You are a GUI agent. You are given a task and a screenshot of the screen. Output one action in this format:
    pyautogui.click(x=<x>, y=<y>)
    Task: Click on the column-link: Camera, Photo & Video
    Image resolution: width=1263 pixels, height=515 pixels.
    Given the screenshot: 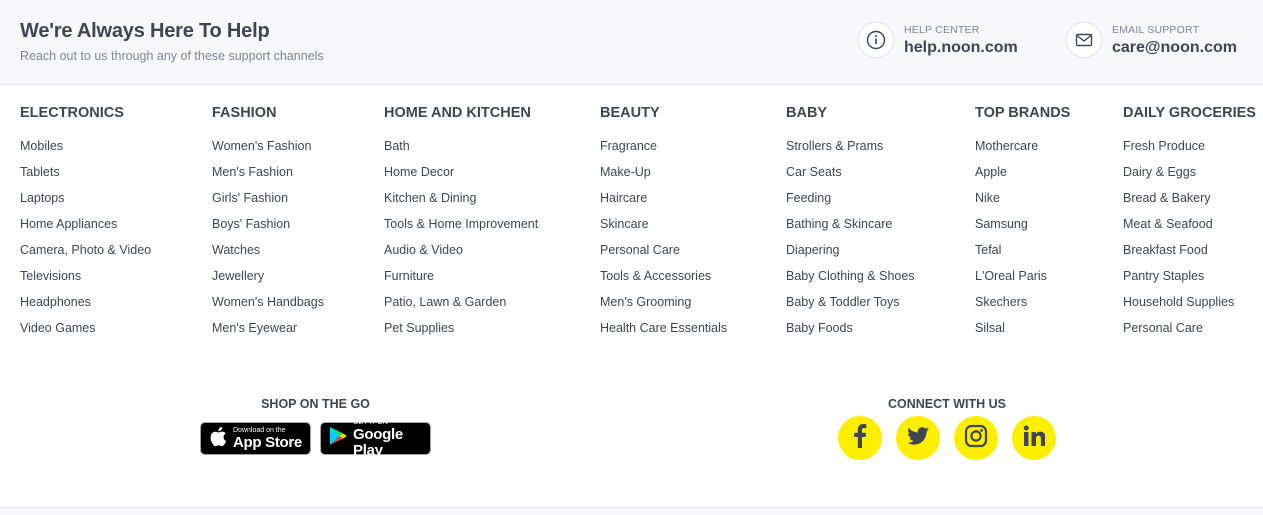 What is the action you would take?
    pyautogui.click(x=85, y=250)
    